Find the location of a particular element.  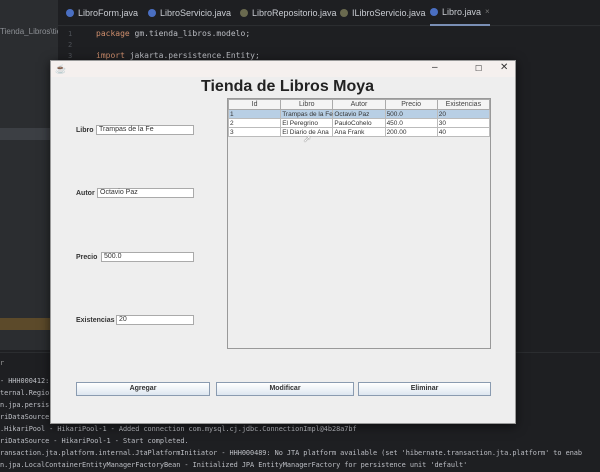

tab-libro: Libro.java × is located at coordinates (460, 13).